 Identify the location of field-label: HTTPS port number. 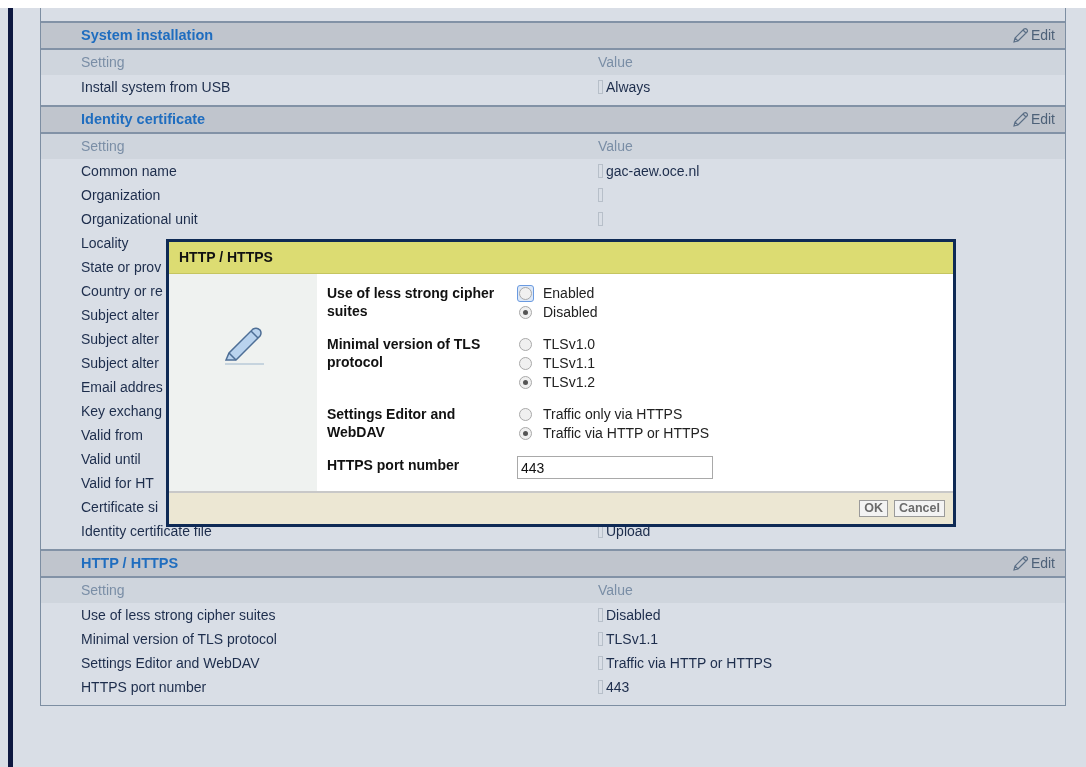
(394, 465).